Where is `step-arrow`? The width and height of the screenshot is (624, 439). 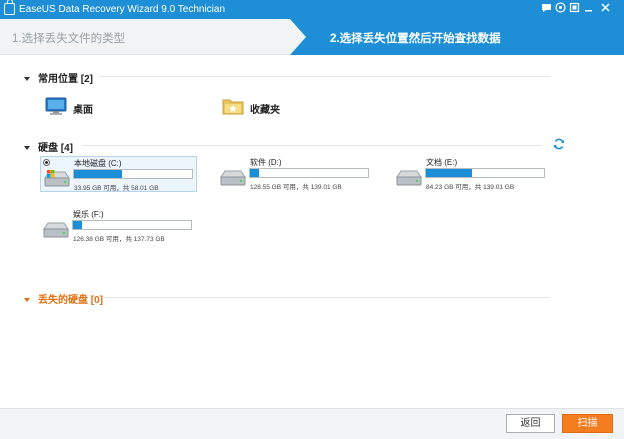 step-arrow is located at coordinates (298, 37).